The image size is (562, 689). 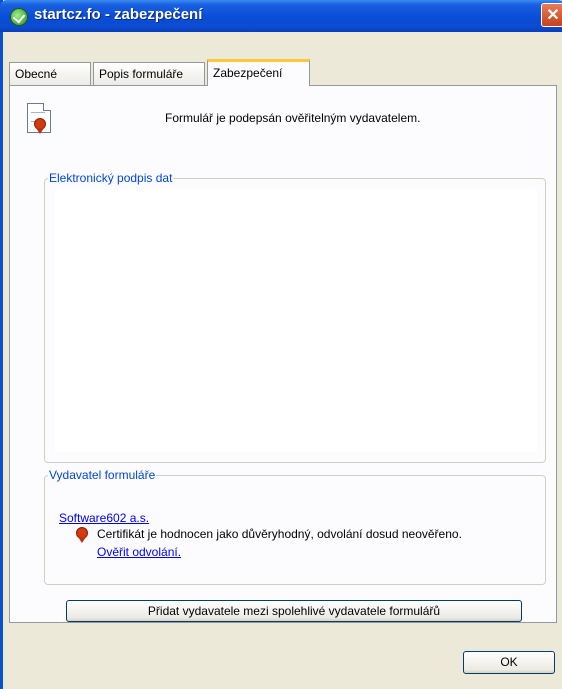 I want to click on publisher-link: Software602 a.s., so click(x=104, y=518).